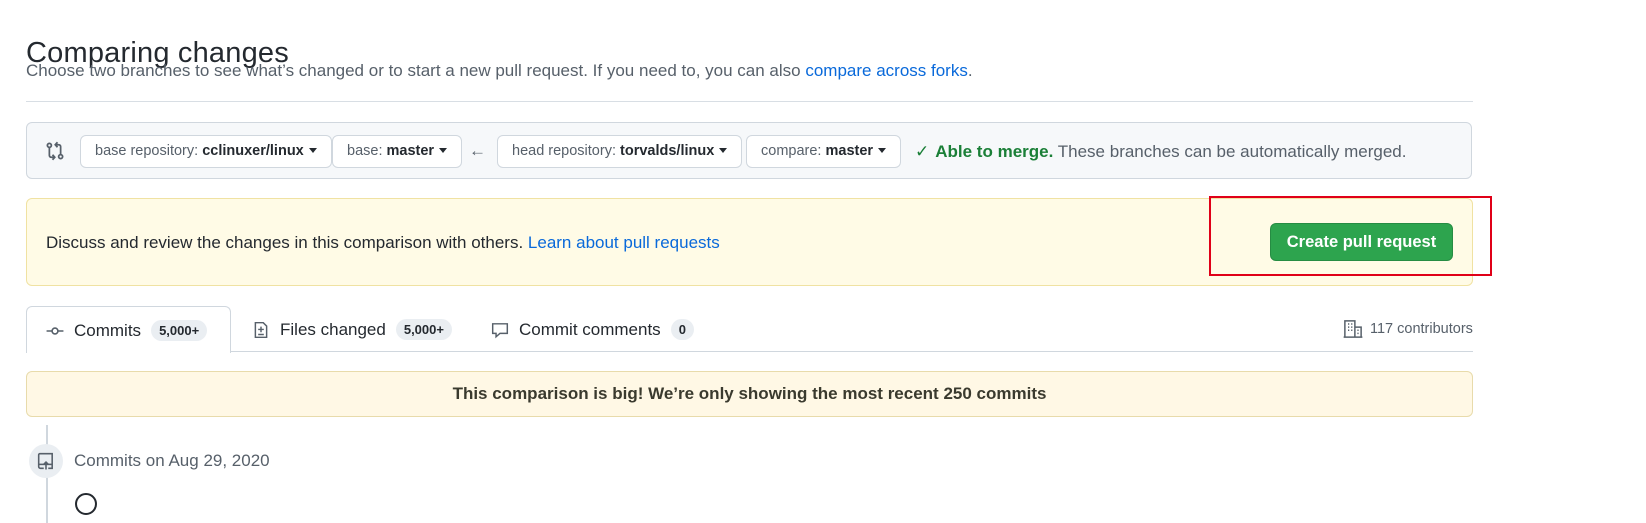 This screenshot has height=523, width=1646. I want to click on commit-icon, so click(55, 330).